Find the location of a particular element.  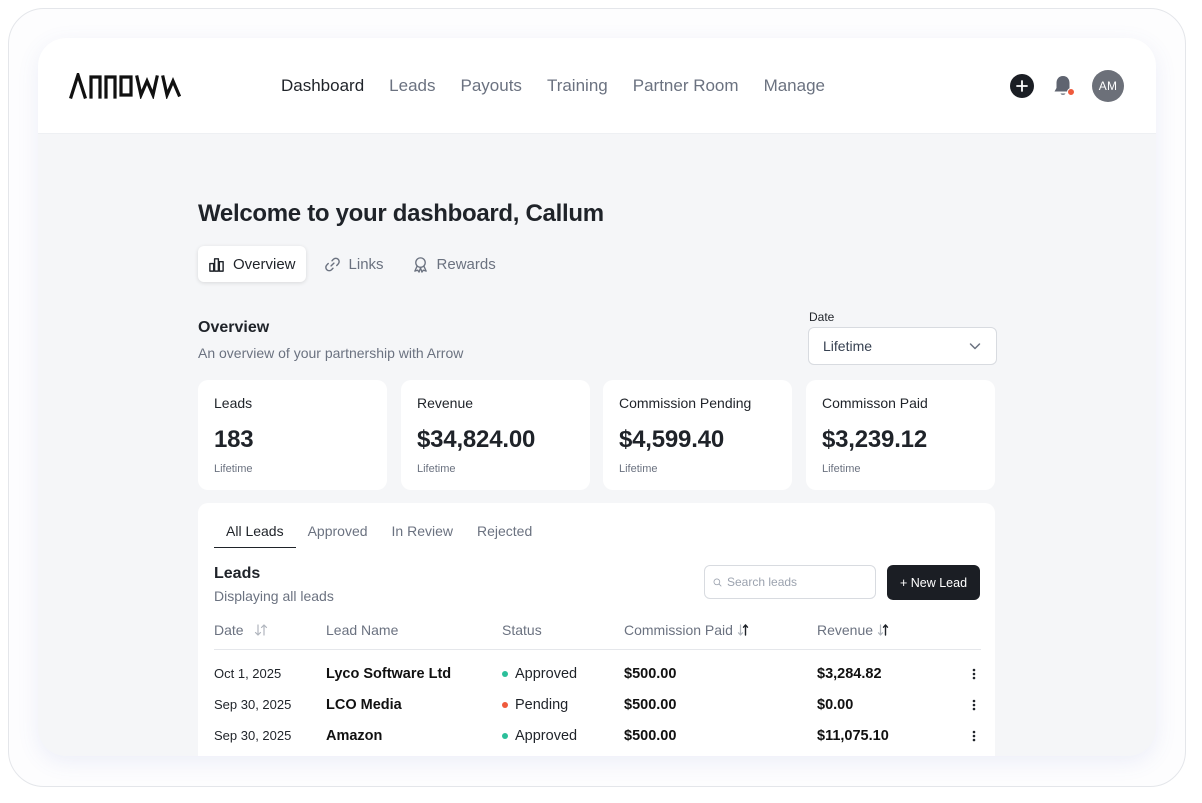

stat-card-commission-paid: Commisson Paid $3,239.12 Lifetime is located at coordinates (900, 435).